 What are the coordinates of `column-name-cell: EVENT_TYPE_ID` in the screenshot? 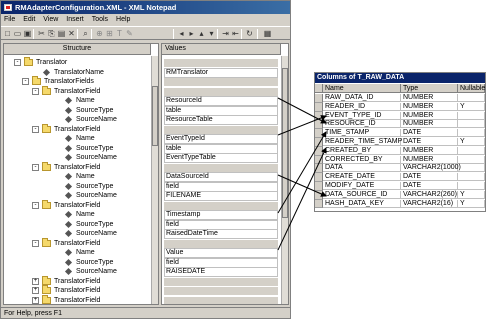 It's located at (362, 115).